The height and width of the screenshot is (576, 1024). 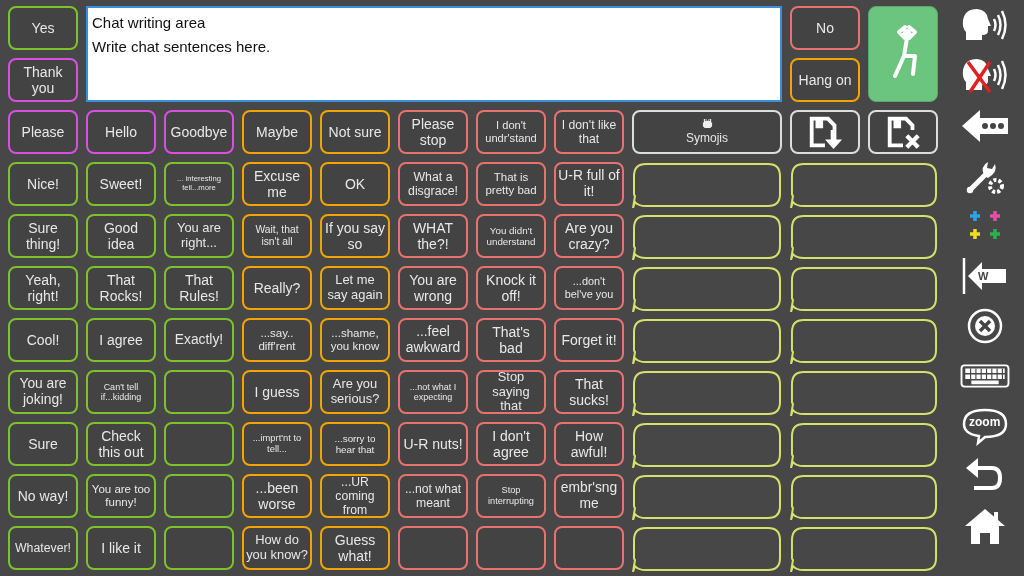 I want to click on phrase-button: Wait, that isn't all, so click(x=277, y=236).